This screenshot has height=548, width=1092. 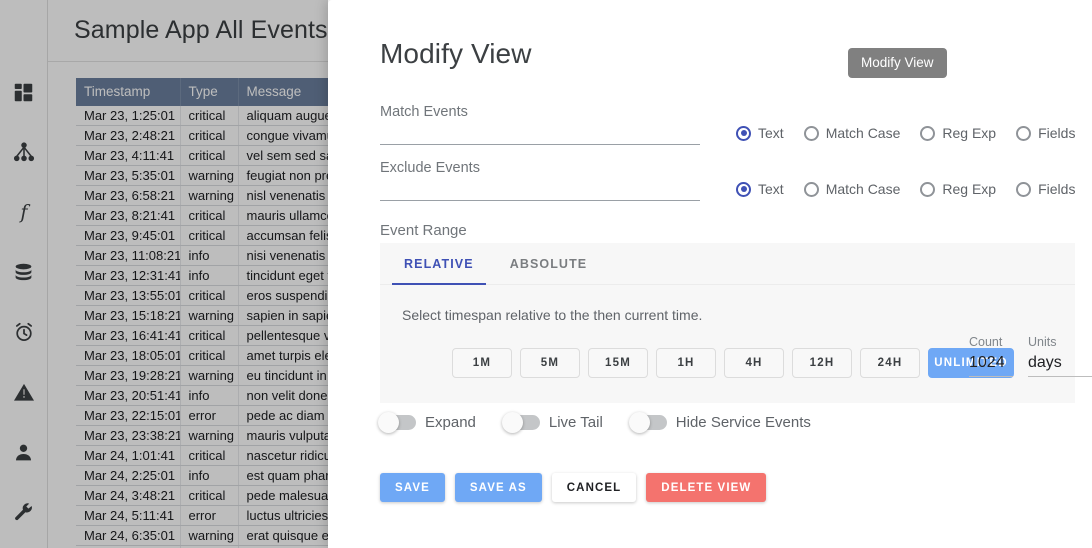 What do you see at coordinates (1060, 376) in the screenshot?
I see `units-underline` at bounding box center [1060, 376].